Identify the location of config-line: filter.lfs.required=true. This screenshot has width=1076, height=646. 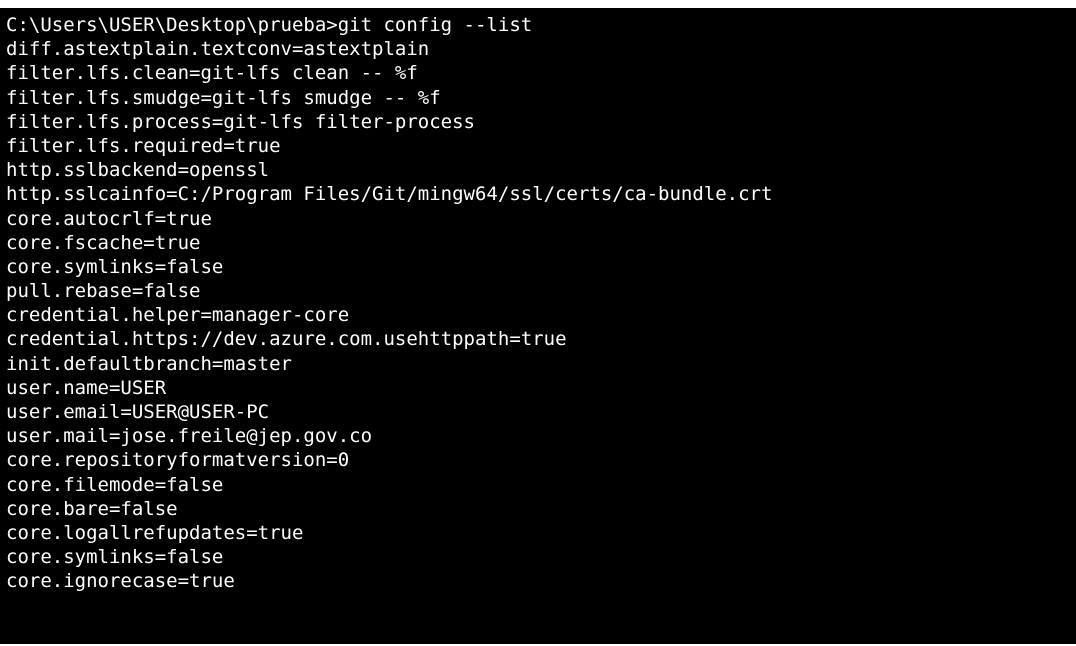
(143, 145).